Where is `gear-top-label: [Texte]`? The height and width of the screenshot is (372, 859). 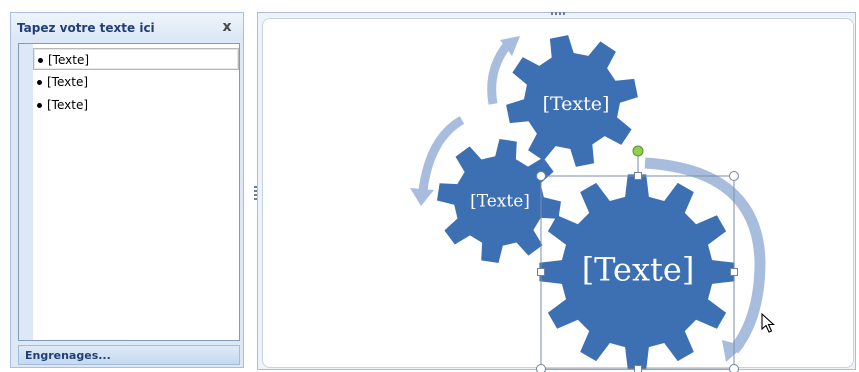
gear-top-label: [Texte] is located at coordinates (576, 104).